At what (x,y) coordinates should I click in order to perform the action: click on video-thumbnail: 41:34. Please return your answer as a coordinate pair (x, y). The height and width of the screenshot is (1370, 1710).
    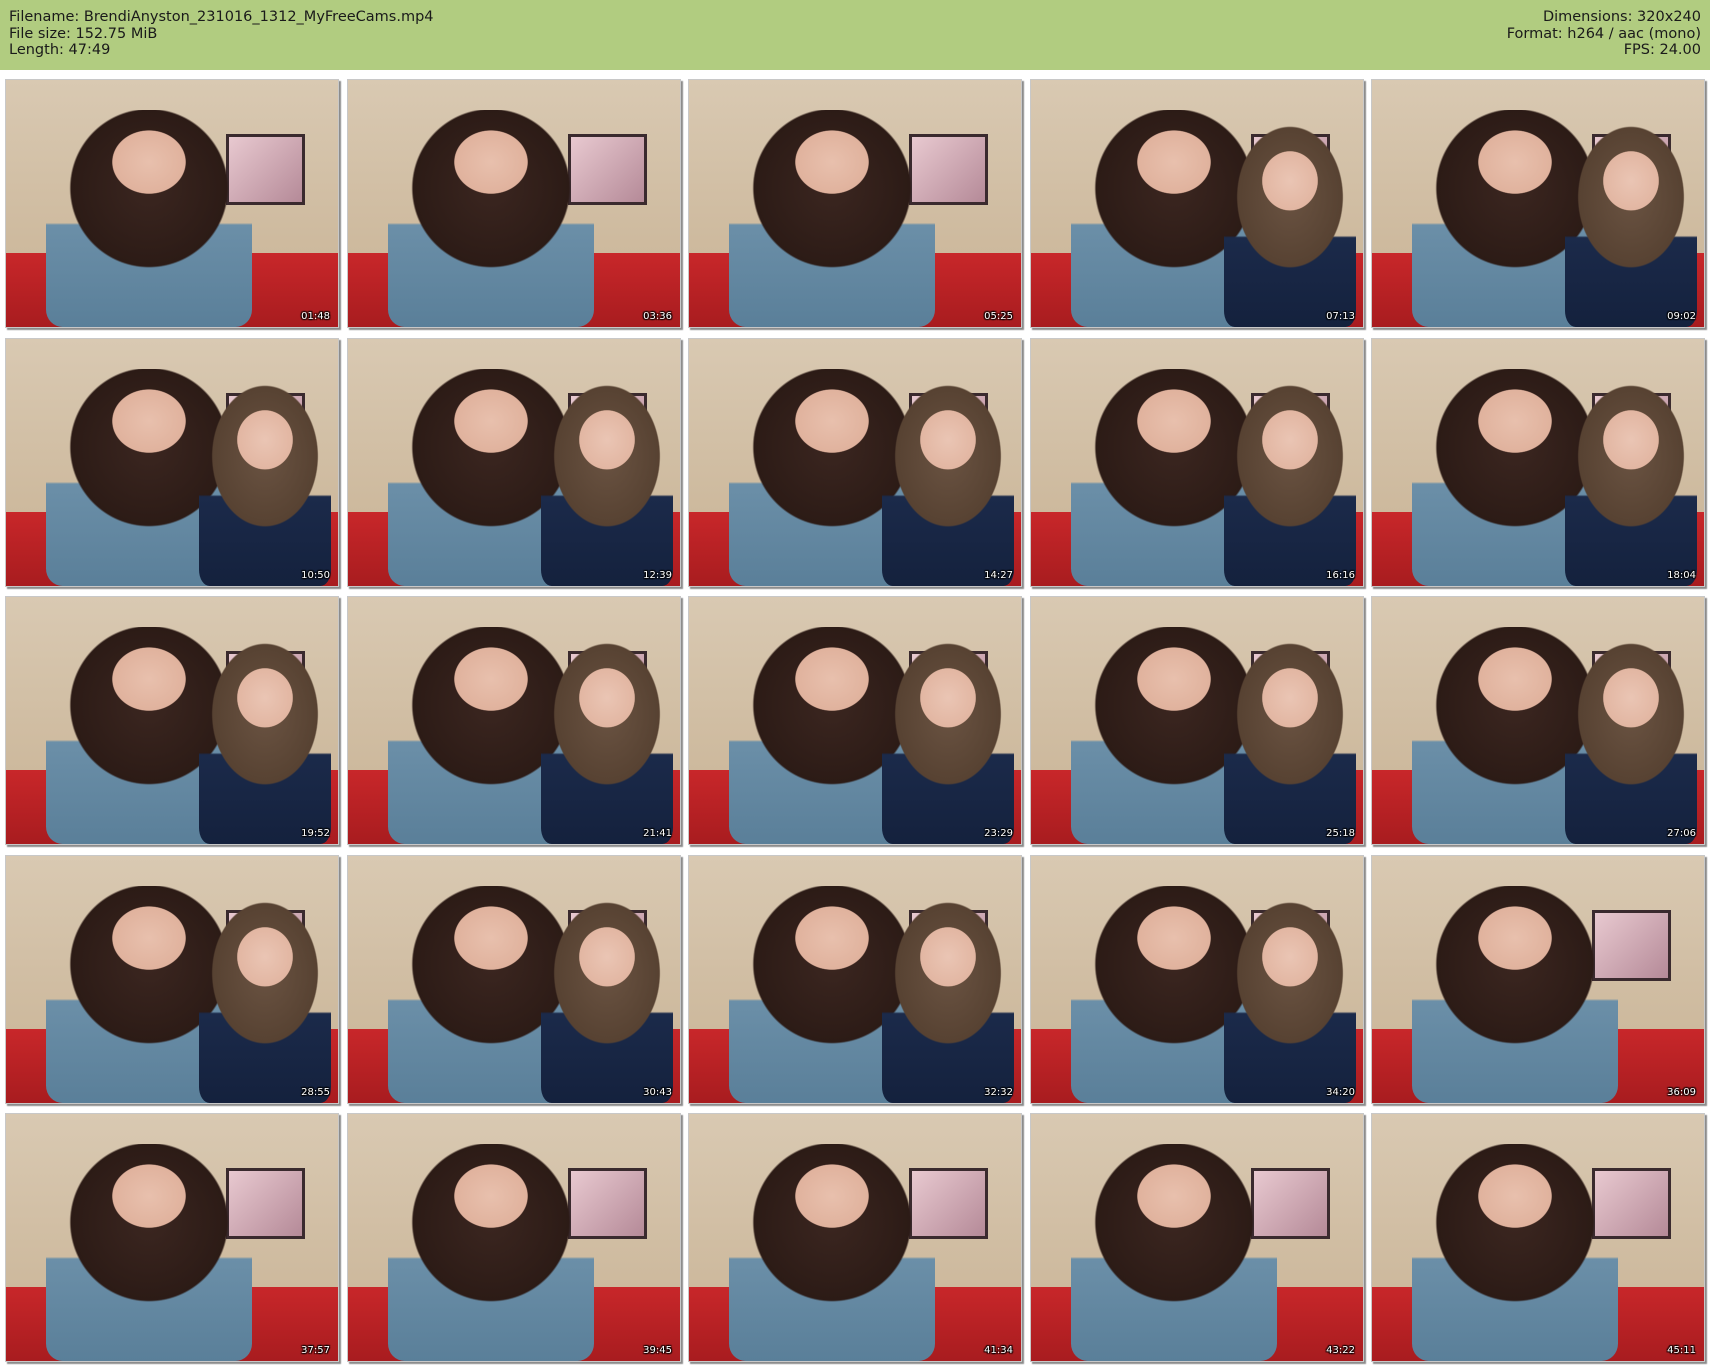
    Looking at the image, I should click on (855, 1237).